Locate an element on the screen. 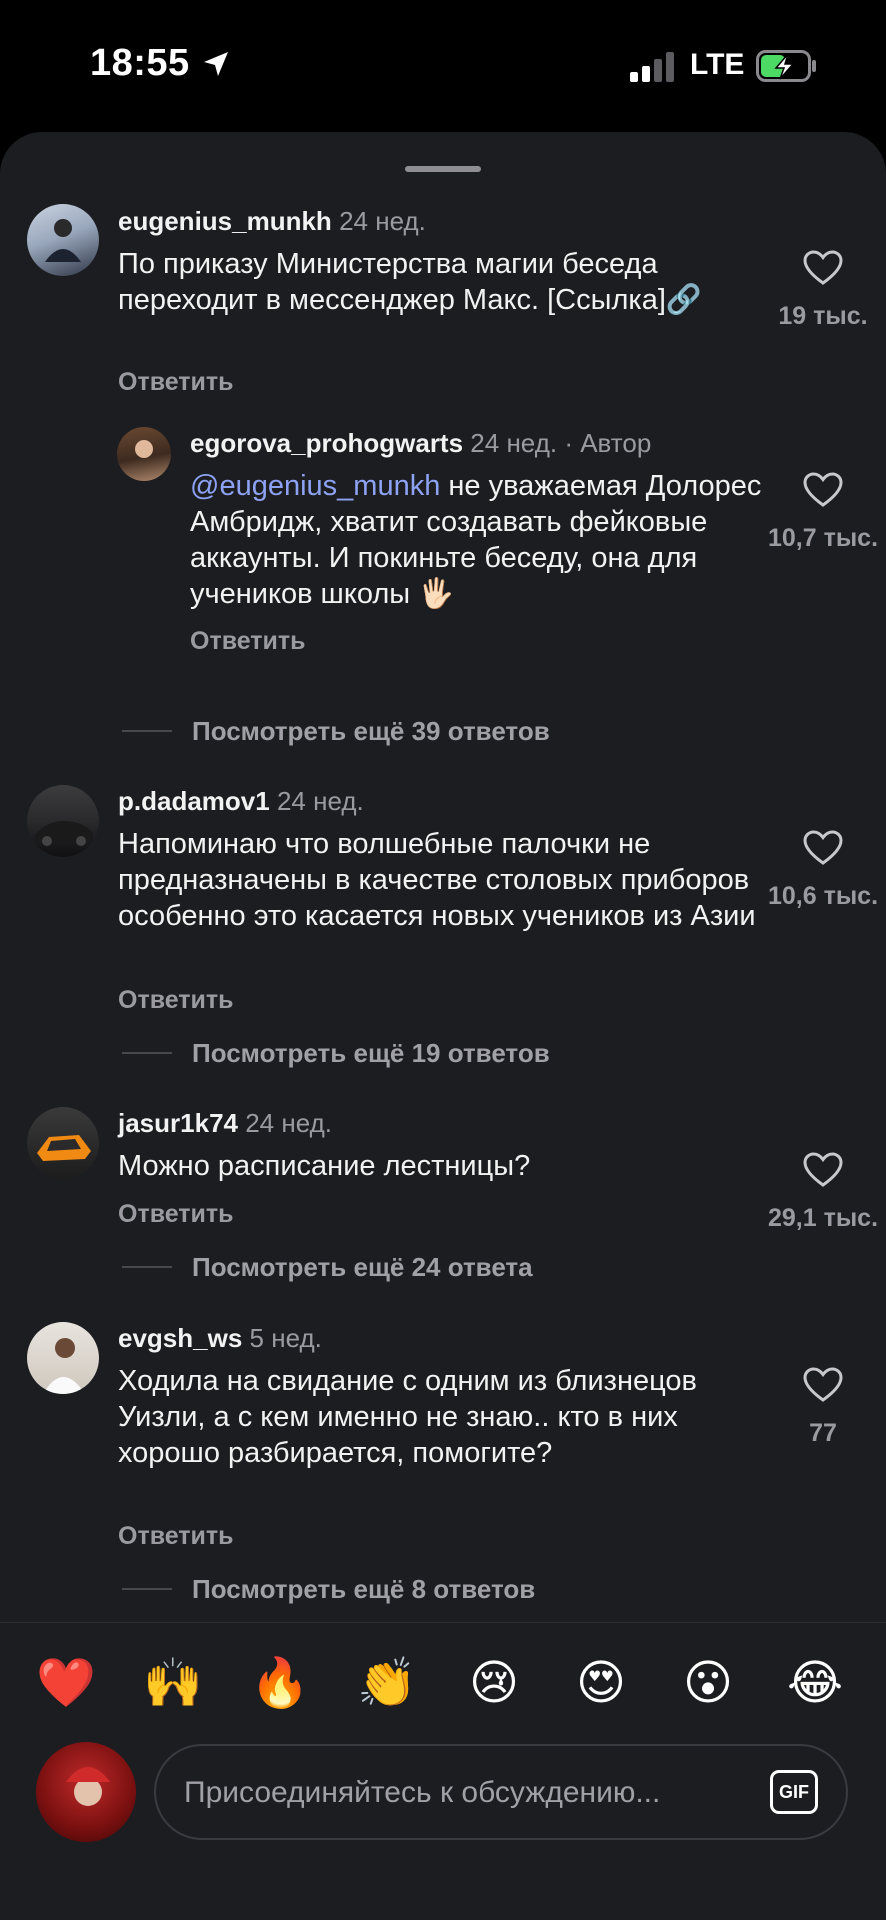 The height and width of the screenshot is (1920, 886). reaction-clap: 👏 is located at coordinates (387, 1683).